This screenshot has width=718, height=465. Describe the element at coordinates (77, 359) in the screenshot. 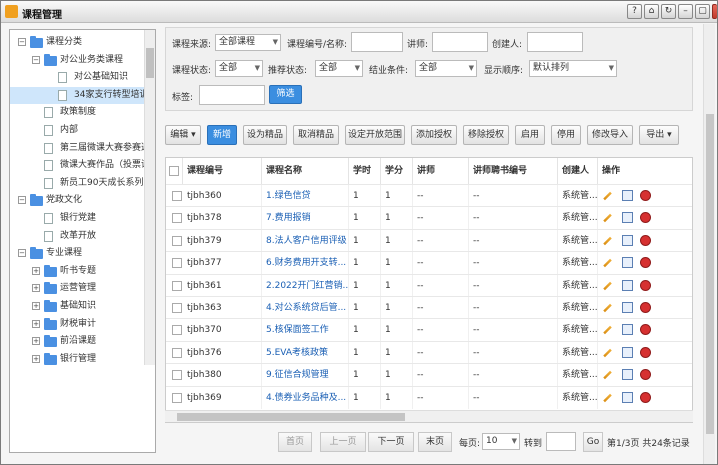

I see `tree-item: + 银行管理` at that location.